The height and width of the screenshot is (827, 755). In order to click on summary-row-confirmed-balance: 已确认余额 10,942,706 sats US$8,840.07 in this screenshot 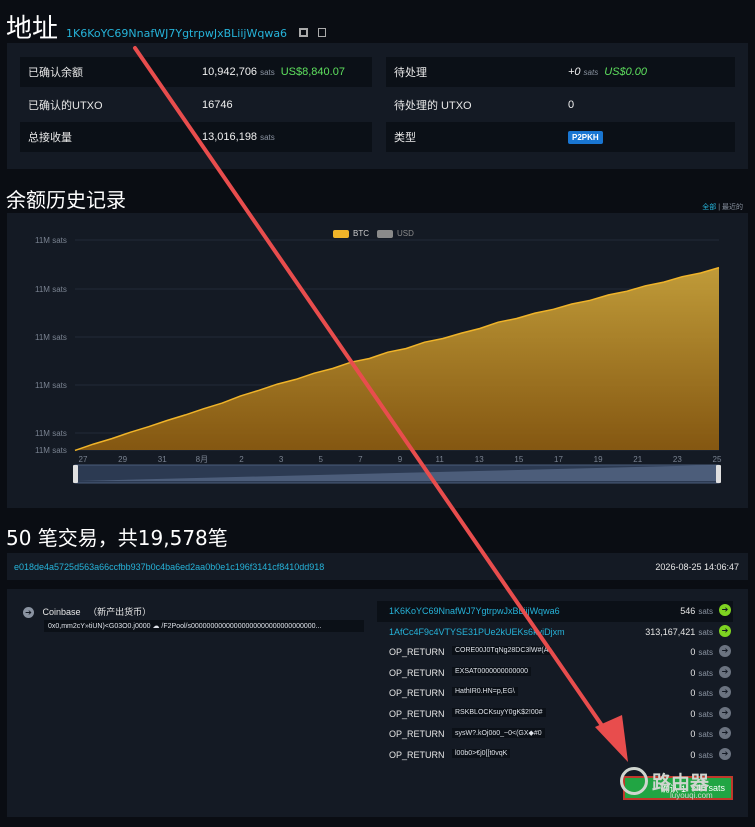, I will do `click(196, 72)`.